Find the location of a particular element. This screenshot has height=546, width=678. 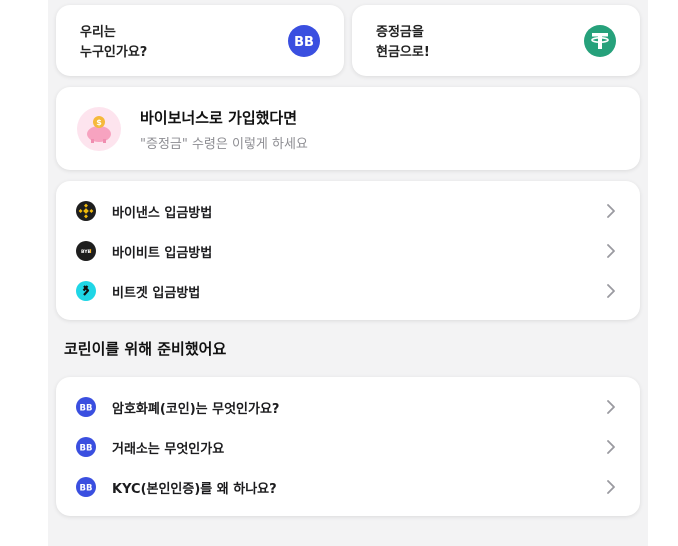

list-item-label: 바이비트 입금방법 is located at coordinates (162, 253).